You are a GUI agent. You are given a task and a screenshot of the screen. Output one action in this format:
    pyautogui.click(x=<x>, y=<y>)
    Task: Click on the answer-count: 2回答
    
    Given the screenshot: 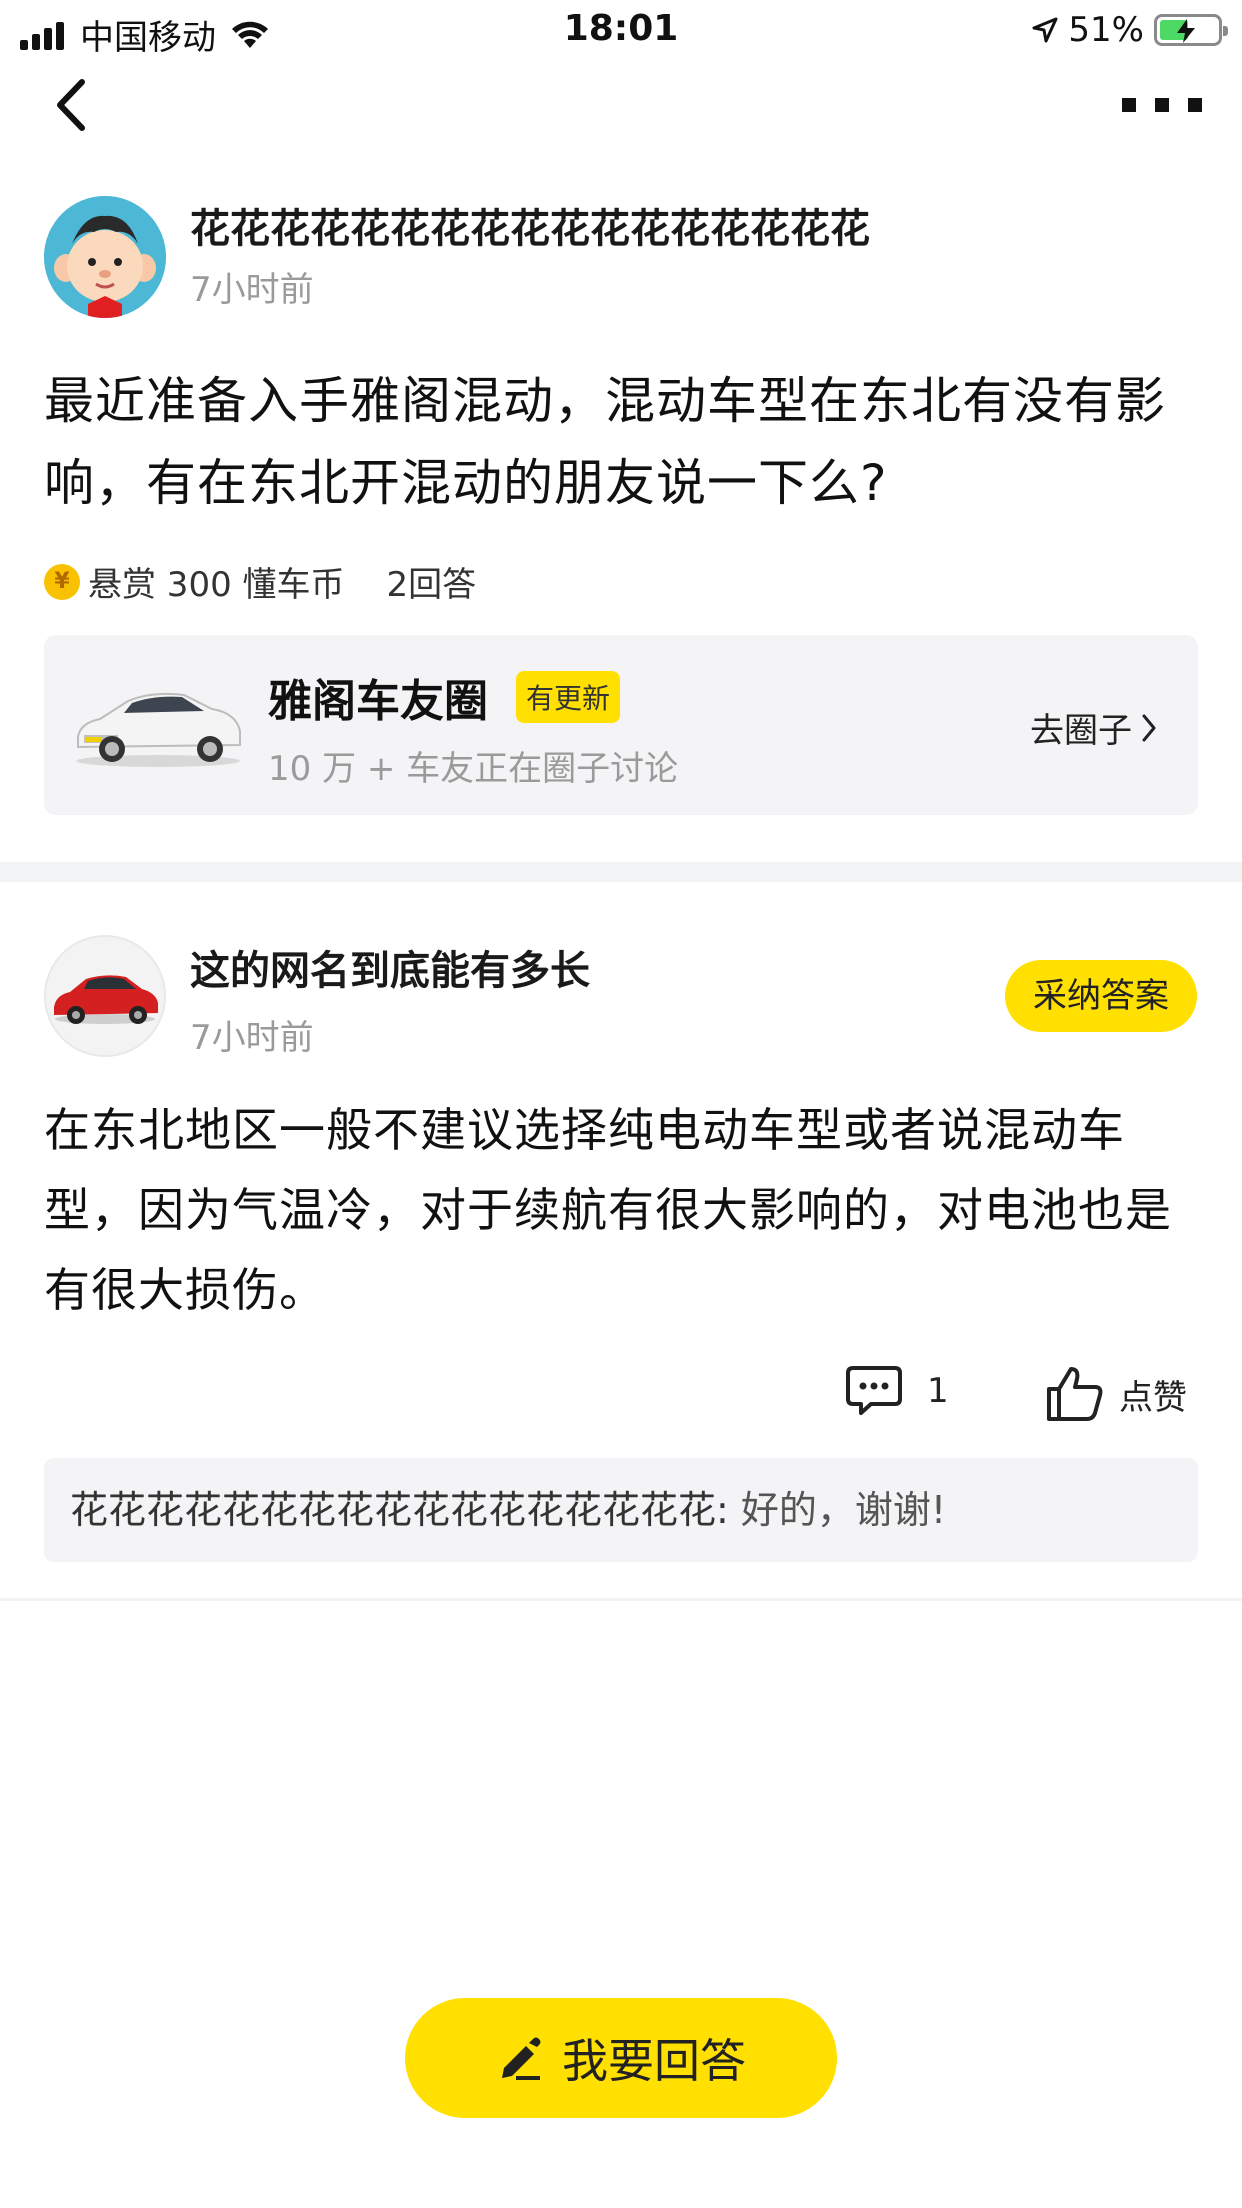 What is the action you would take?
    pyautogui.click(x=431, y=585)
    